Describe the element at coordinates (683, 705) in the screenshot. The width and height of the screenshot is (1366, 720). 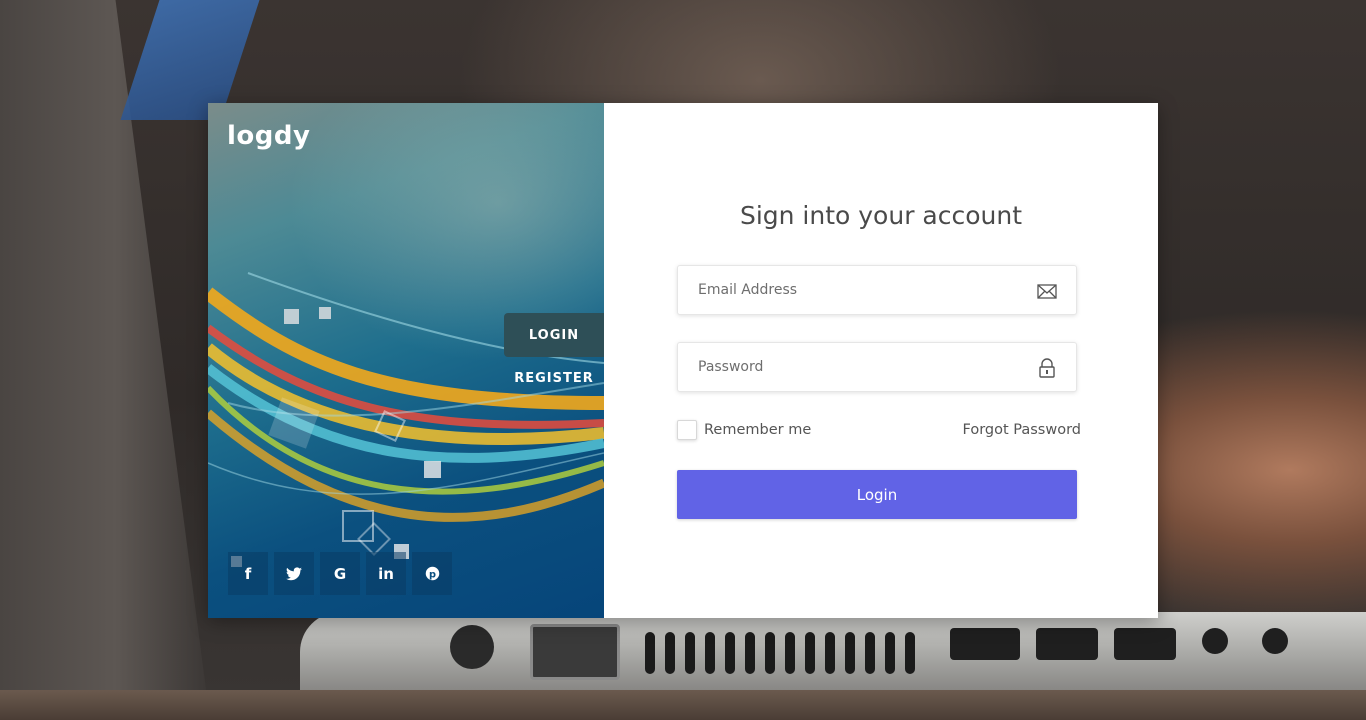
I see `desk-image` at that location.